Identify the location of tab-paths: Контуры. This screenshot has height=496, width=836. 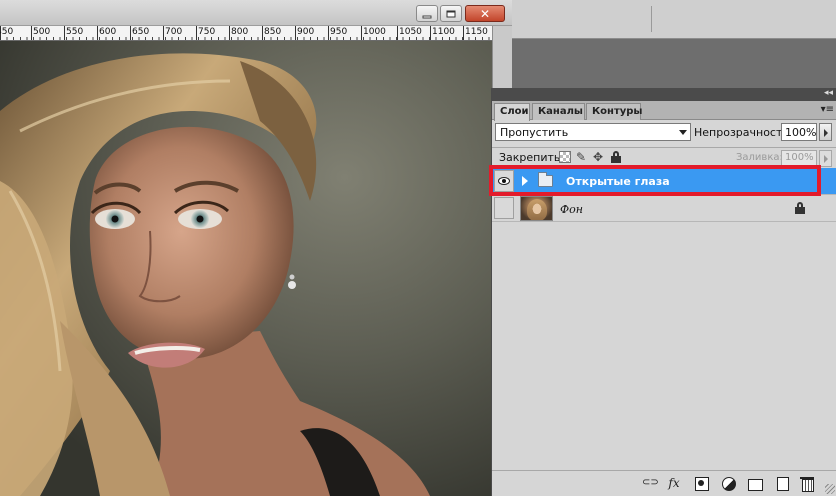
(614, 111).